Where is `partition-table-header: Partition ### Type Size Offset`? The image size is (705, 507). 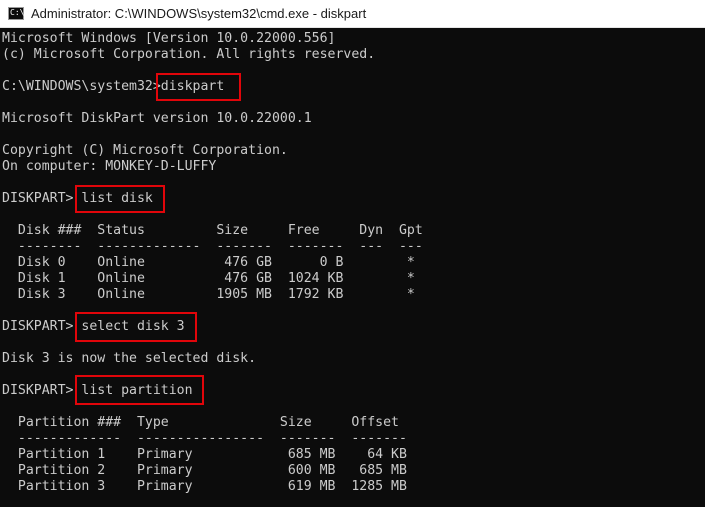
partition-table-header: Partition ### Type Size Offset is located at coordinates (200, 422).